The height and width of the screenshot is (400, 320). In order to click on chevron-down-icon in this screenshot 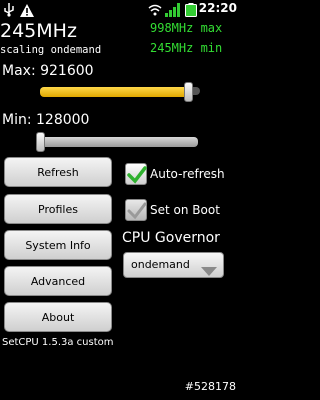, I will do `click(209, 270)`.